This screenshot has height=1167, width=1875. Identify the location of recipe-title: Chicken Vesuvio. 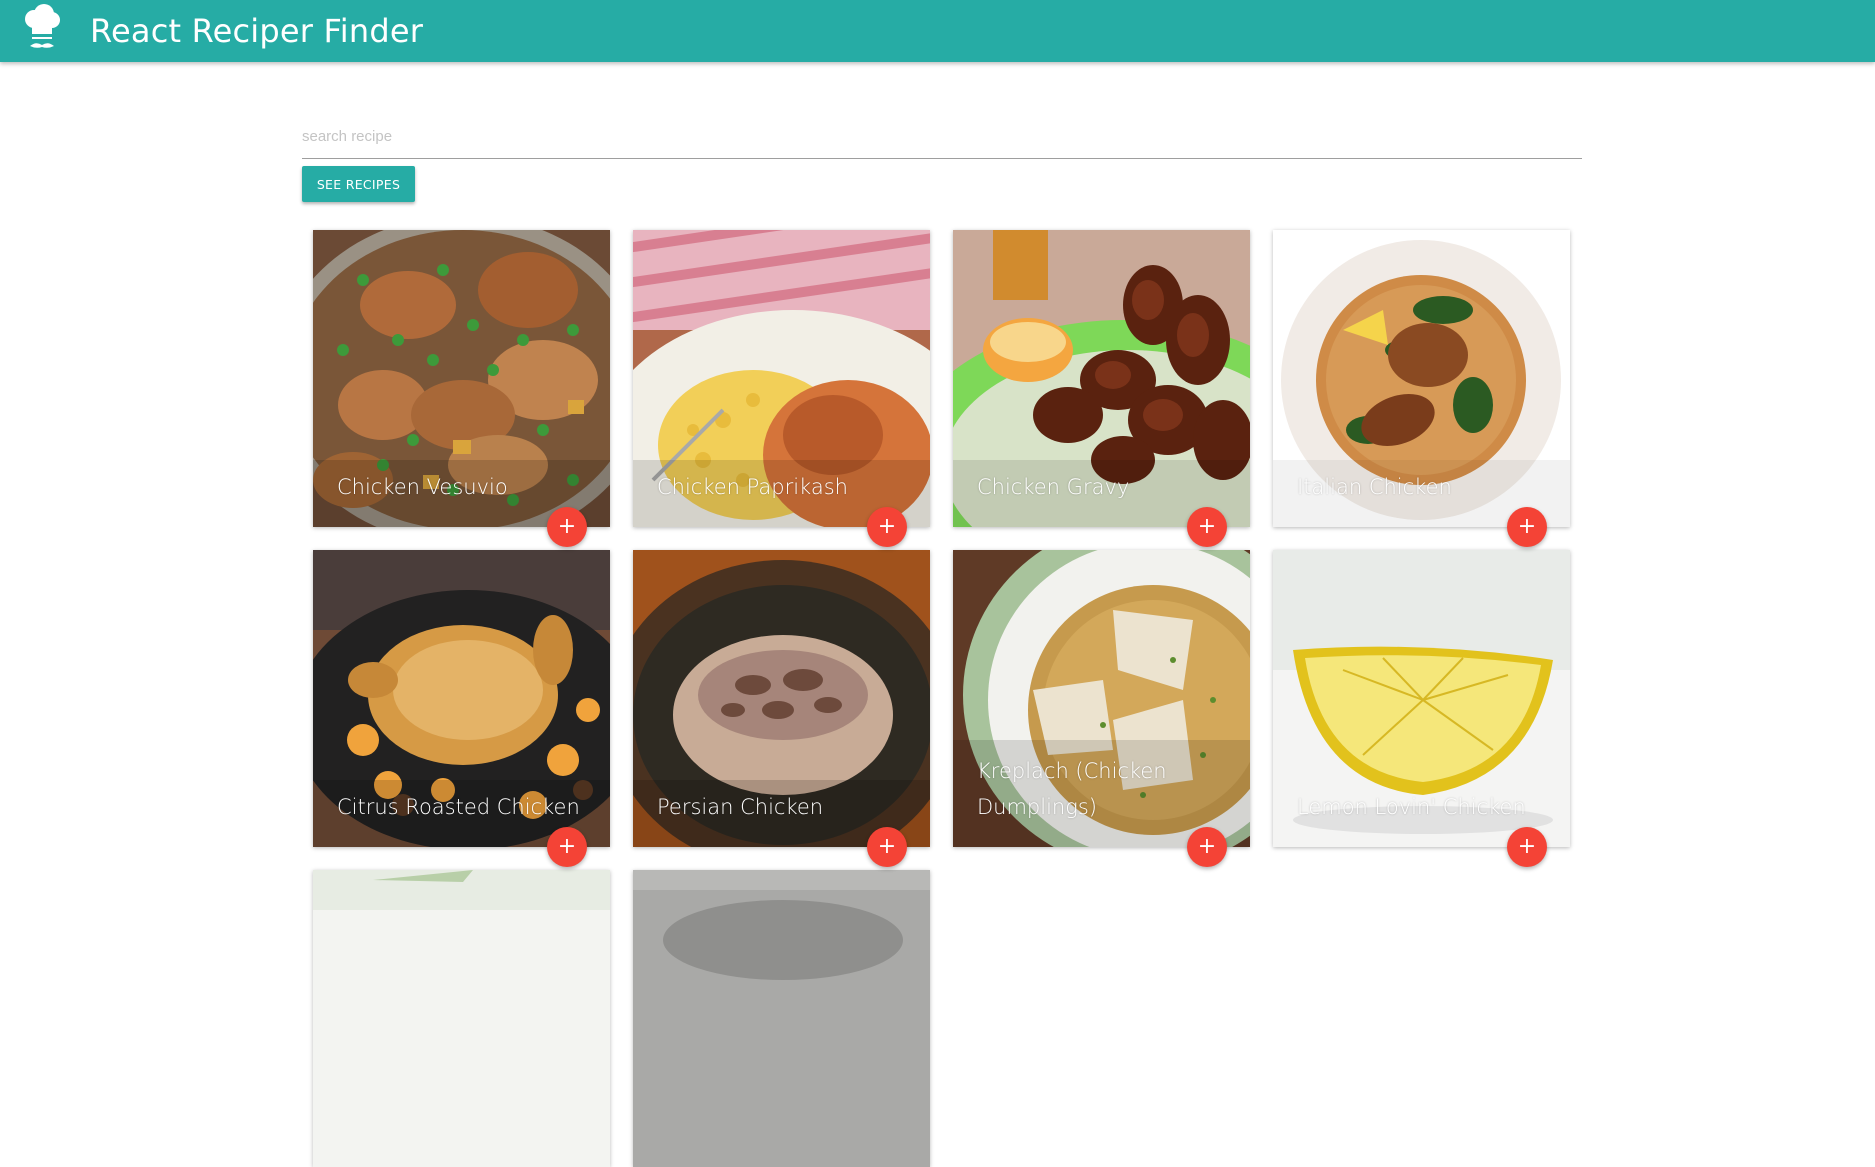
(422, 487).